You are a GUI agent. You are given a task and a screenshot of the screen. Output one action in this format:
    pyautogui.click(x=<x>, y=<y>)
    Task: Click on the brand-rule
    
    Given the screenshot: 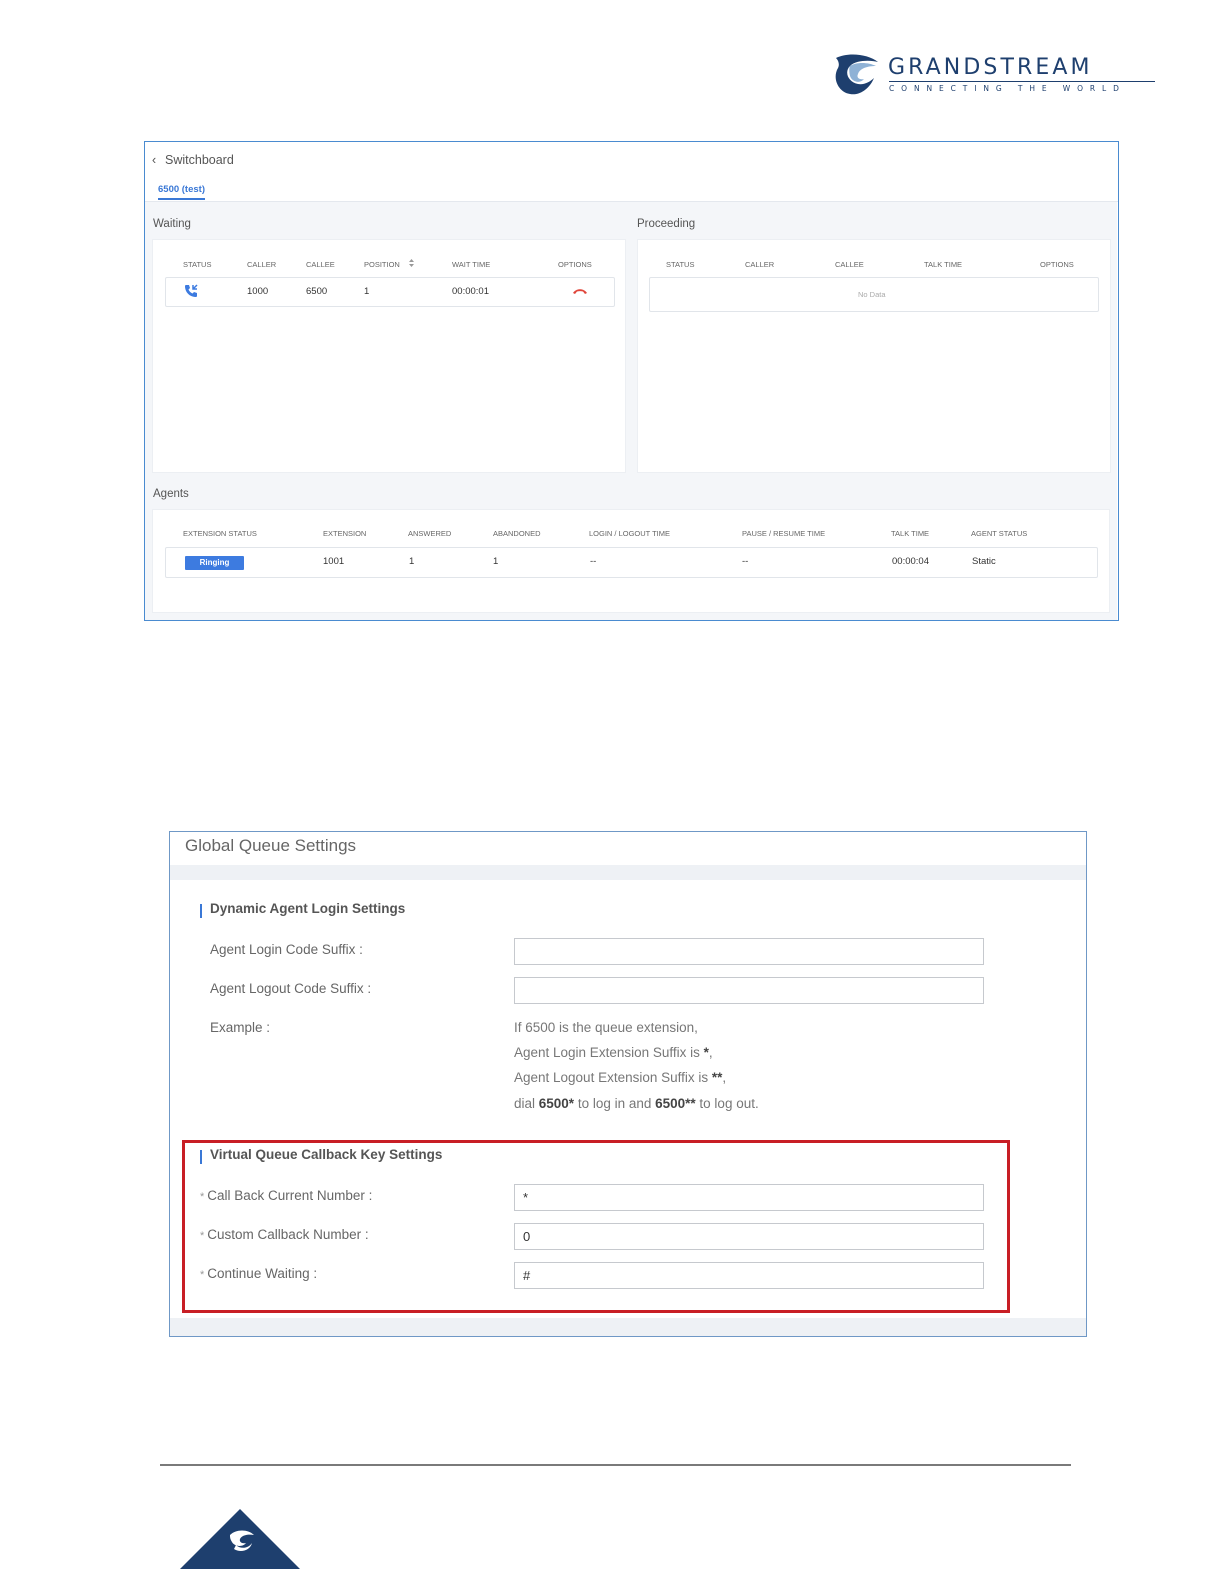 What is the action you would take?
    pyautogui.click(x=1022, y=81)
    